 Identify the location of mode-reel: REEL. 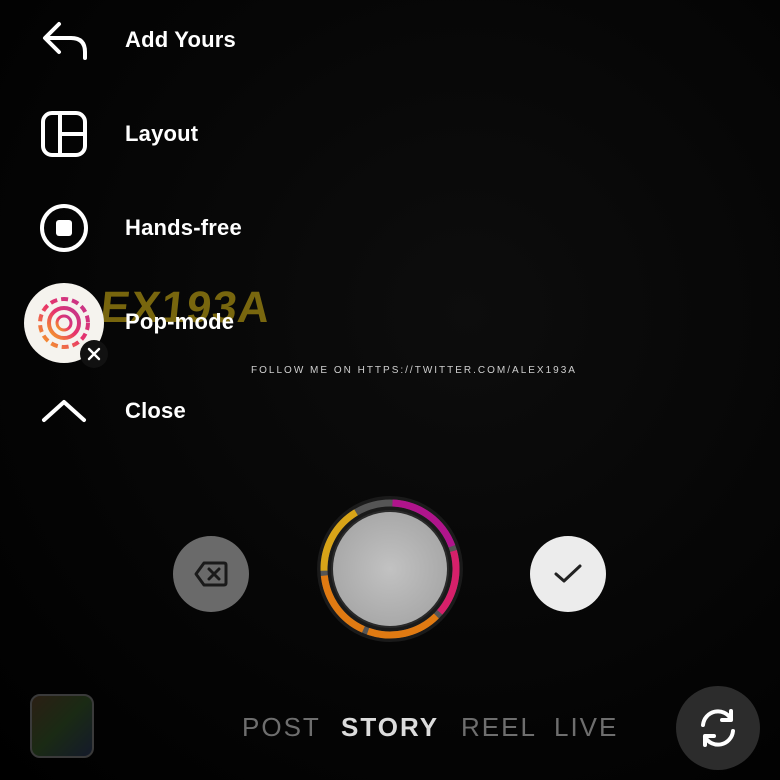
(499, 727).